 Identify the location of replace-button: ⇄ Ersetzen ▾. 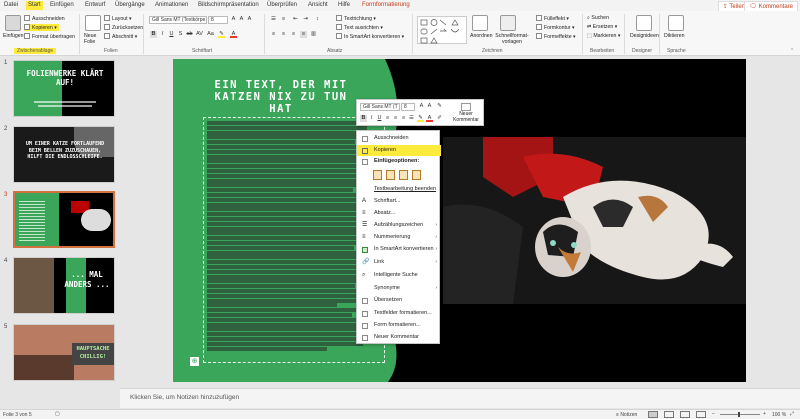
(602, 27).